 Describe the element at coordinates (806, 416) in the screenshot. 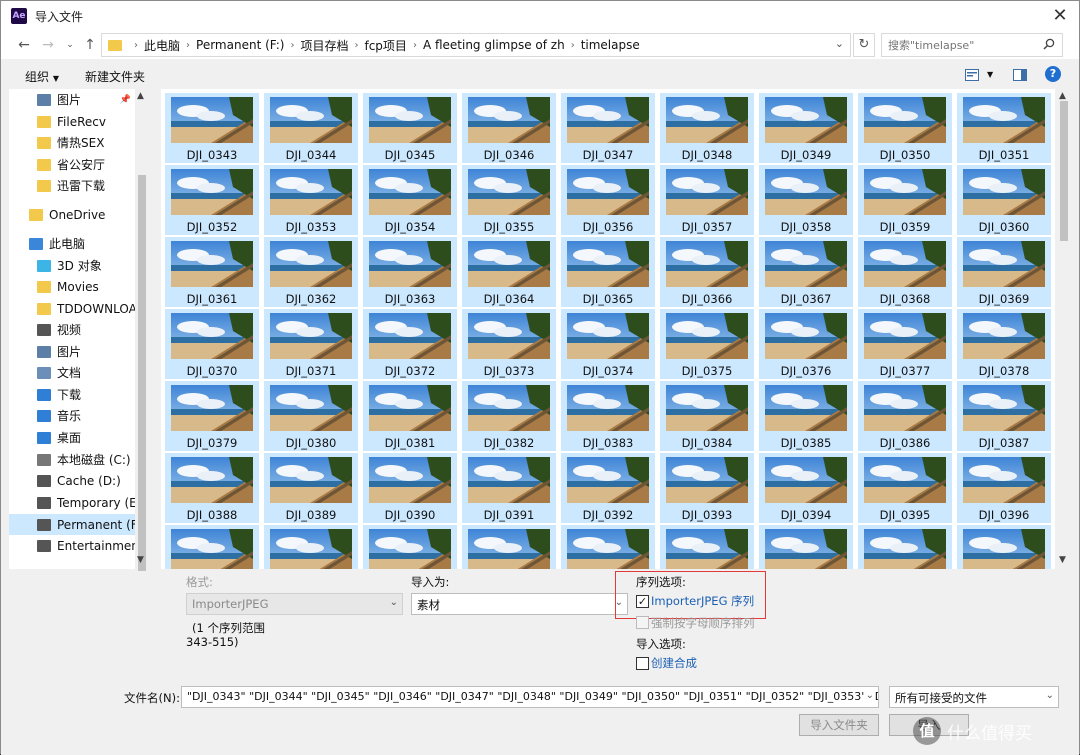

I see `file-thumbnail: DJI_0385` at that location.